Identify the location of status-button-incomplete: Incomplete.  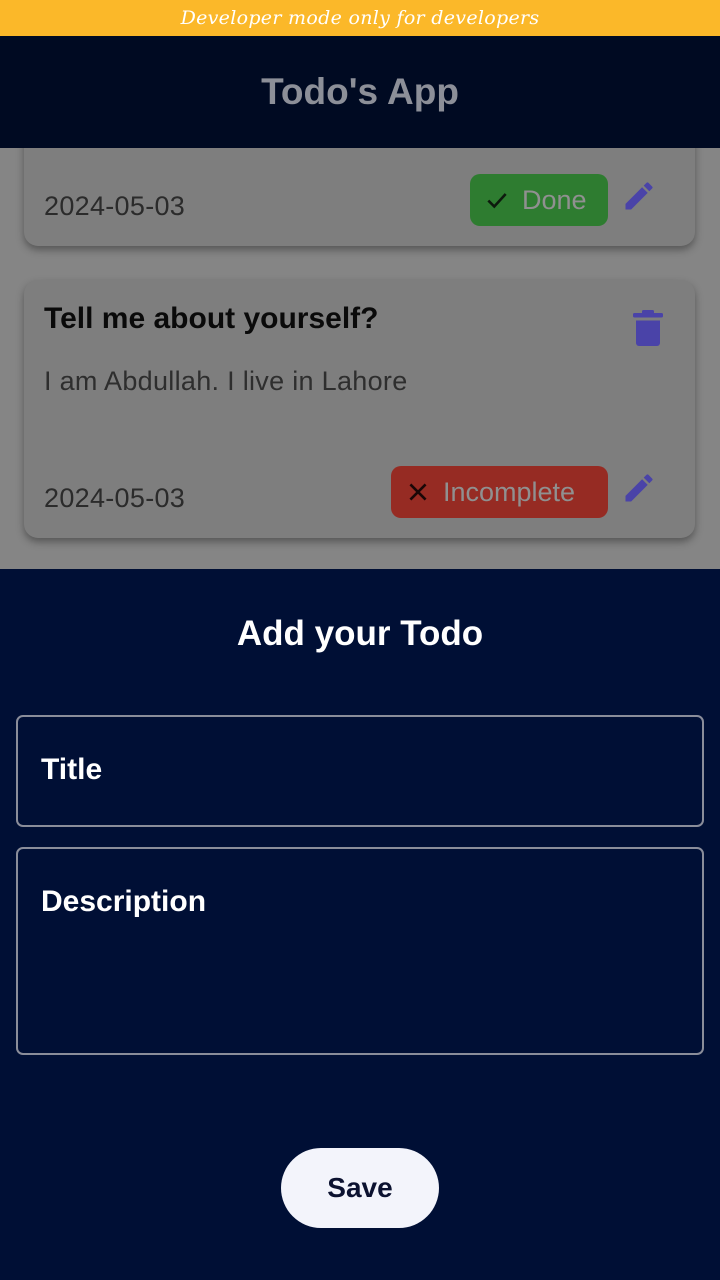
(499, 492).